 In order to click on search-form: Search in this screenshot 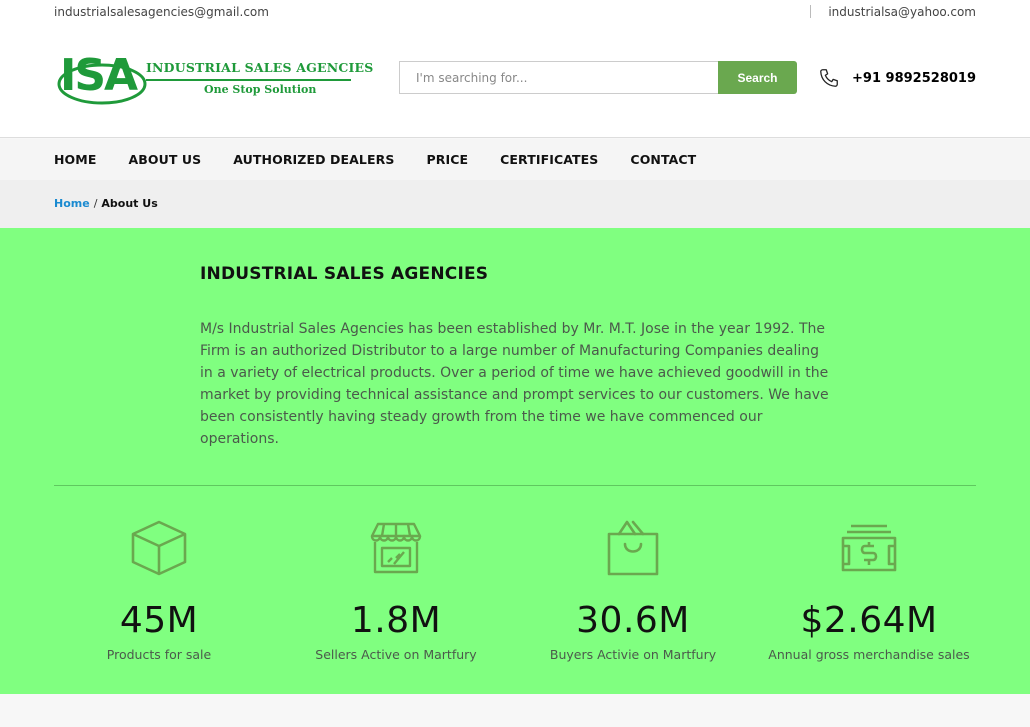, I will do `click(598, 77)`.